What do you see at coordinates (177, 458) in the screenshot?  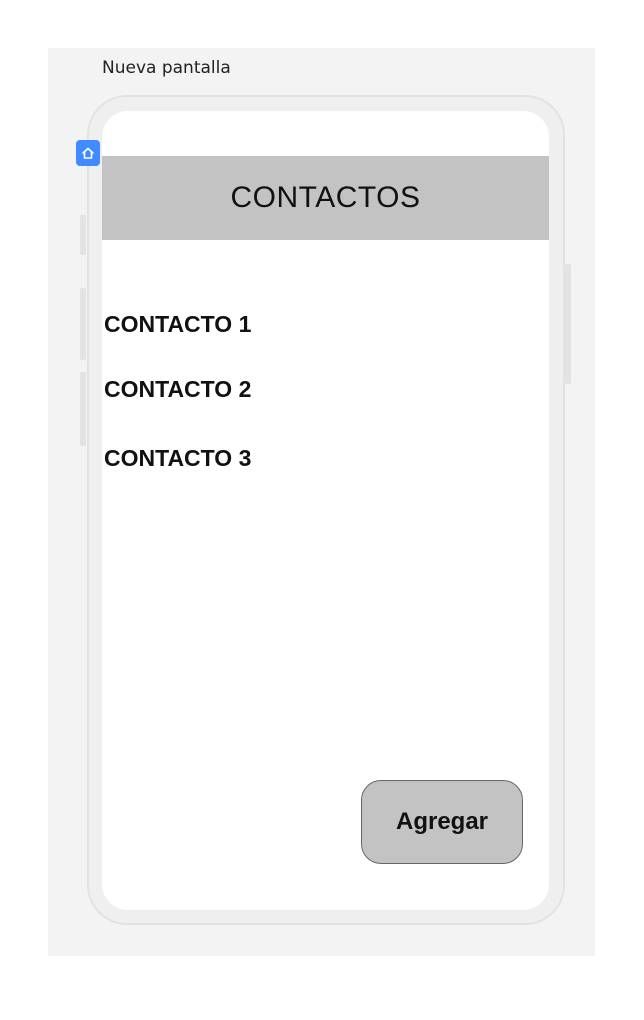 I see `contact-item-3: CONTACTO 3` at bounding box center [177, 458].